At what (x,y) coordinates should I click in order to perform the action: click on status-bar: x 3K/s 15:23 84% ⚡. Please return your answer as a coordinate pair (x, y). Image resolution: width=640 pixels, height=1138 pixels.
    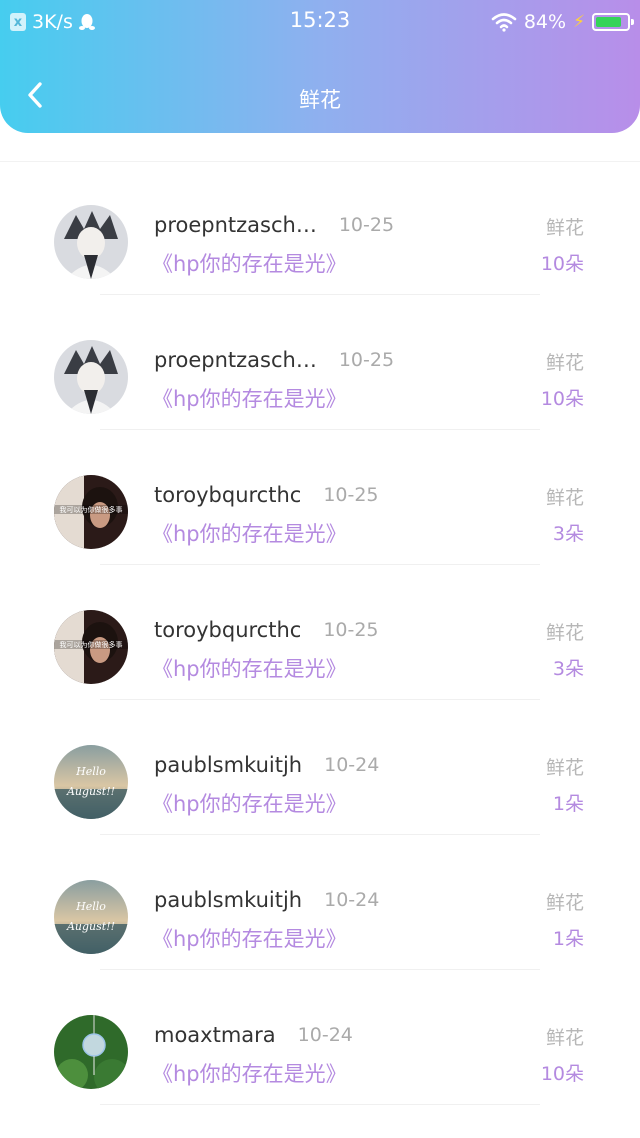
    Looking at the image, I should click on (320, 22).